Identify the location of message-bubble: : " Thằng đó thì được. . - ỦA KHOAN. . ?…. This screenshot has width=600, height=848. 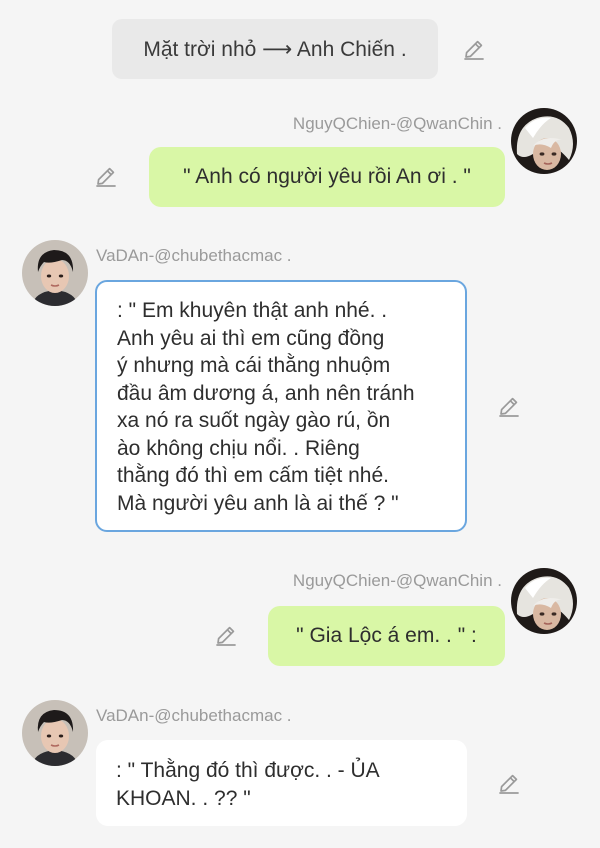
(281, 783).